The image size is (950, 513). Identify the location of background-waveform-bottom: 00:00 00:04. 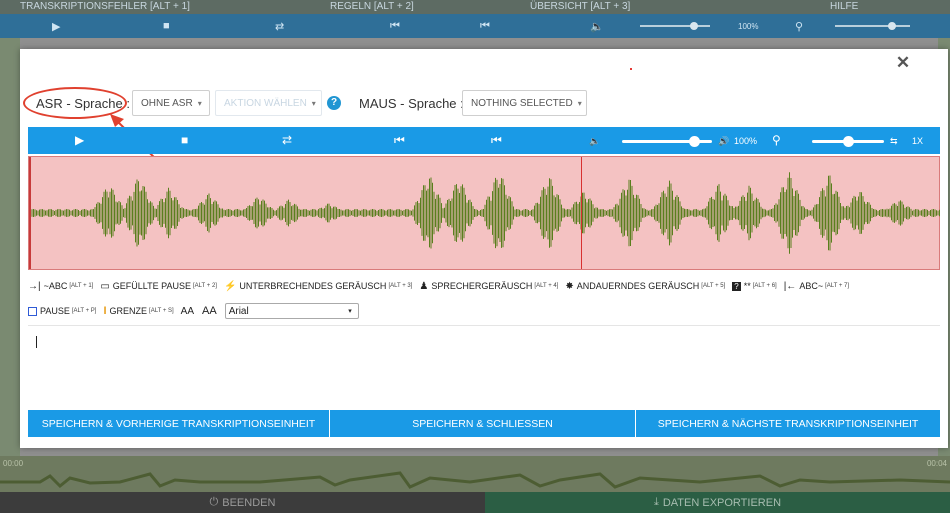
(475, 474).